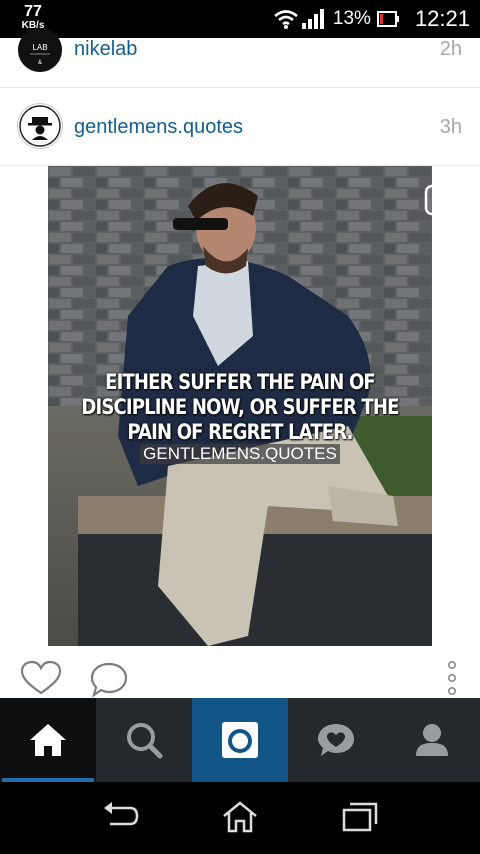  I want to click on network-speed-value: 77, so click(33, 11).